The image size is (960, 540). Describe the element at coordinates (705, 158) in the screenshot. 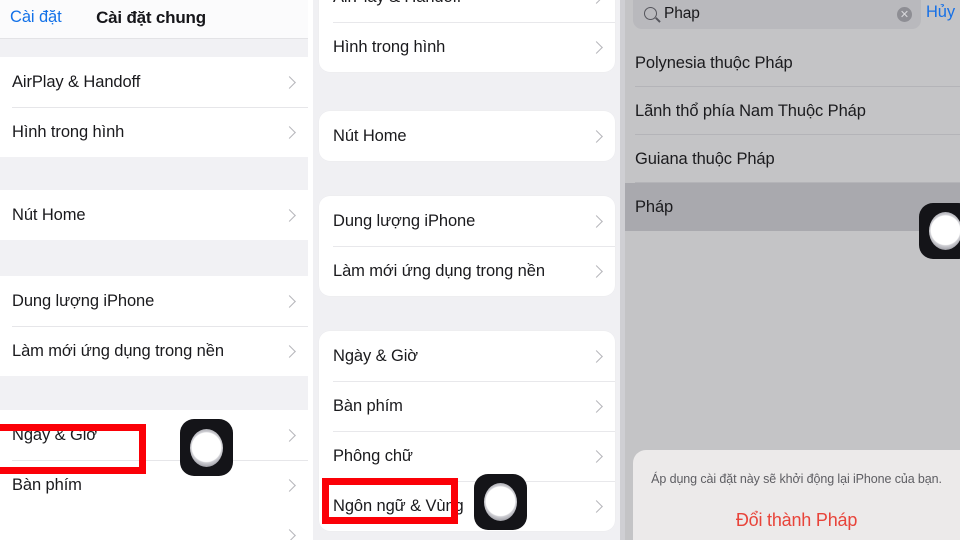

I see `search-result-label: Guiana thuộc Pháp` at that location.